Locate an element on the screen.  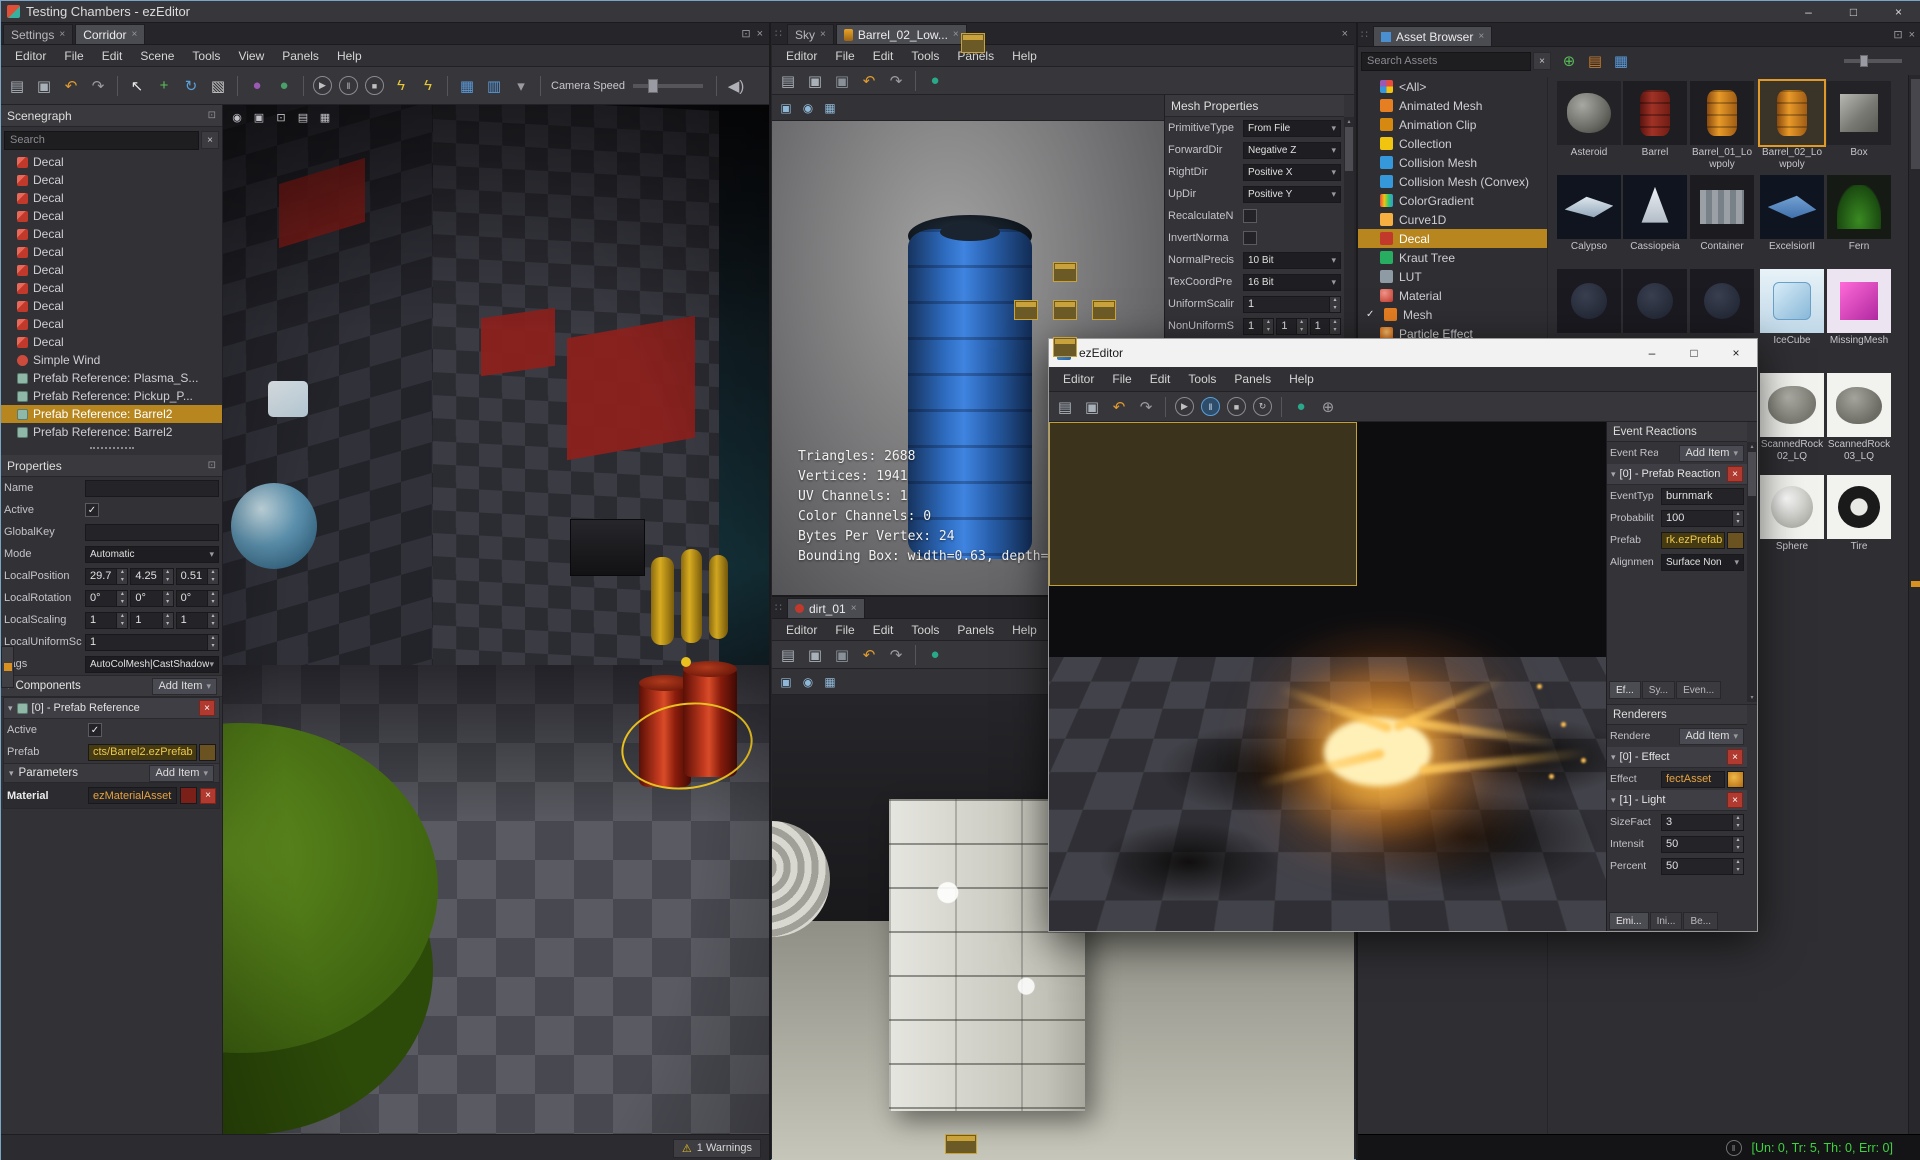
asset-calypso: Calypso is located at coordinates (1589, 220).